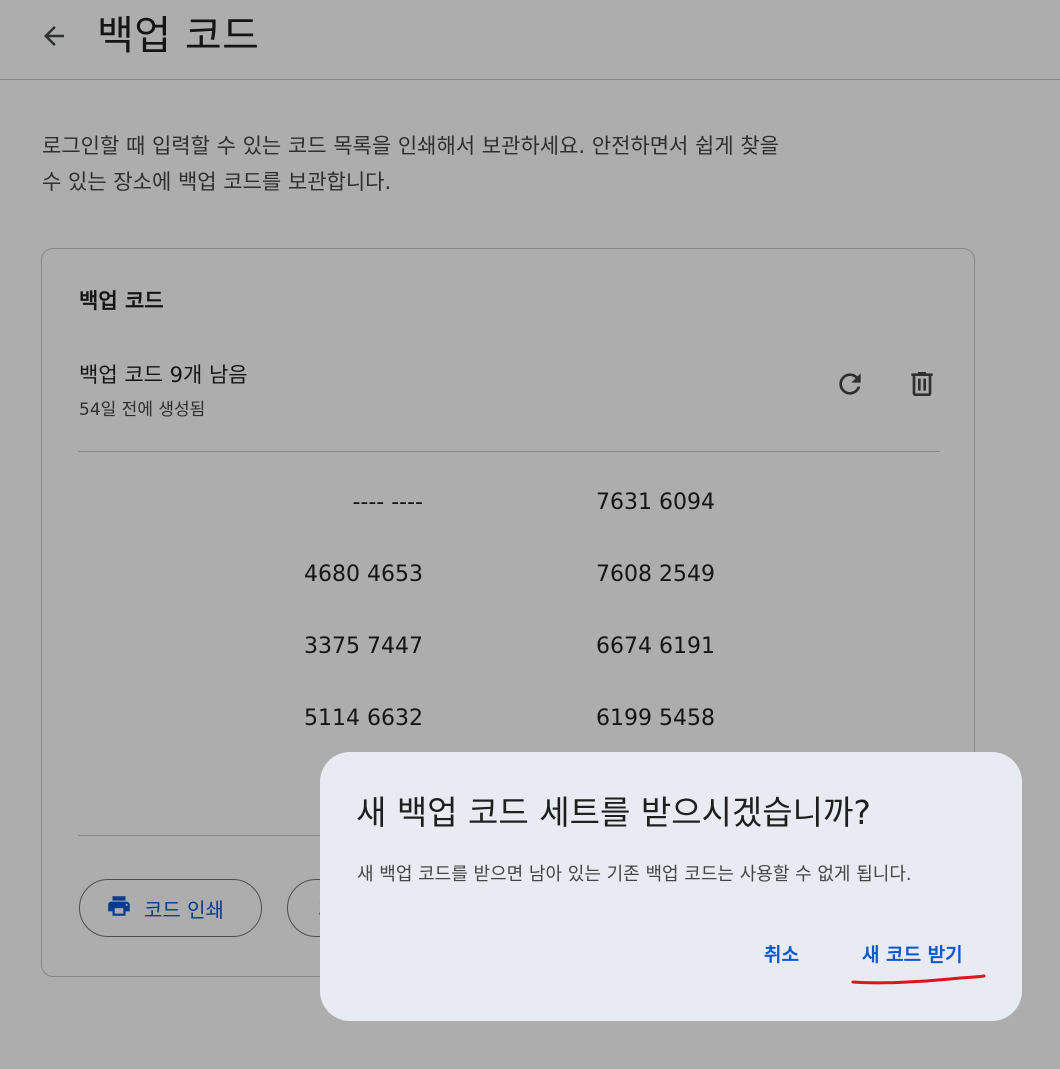 The image size is (1060, 1069). I want to click on red-underline-annotation, so click(920, 982).